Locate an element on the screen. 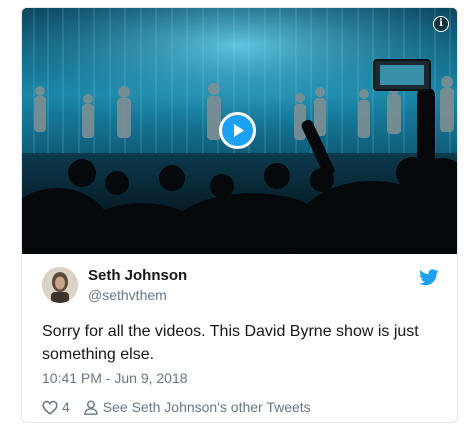 The image size is (472, 434). avatar is located at coordinates (60, 285).